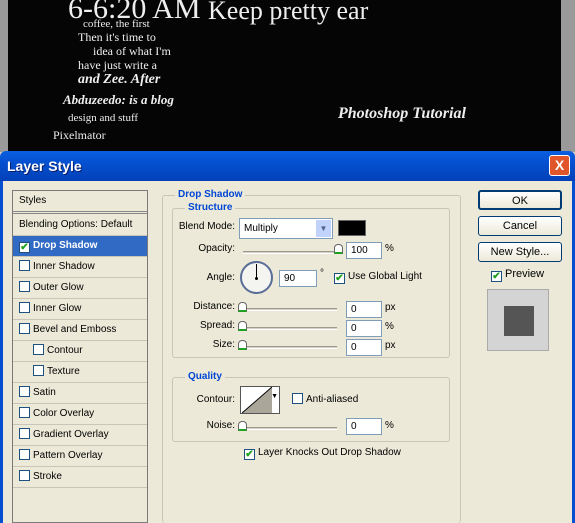  Describe the element at coordinates (287, 166) in the screenshot. I see `title-bar: Layer Style X` at that location.